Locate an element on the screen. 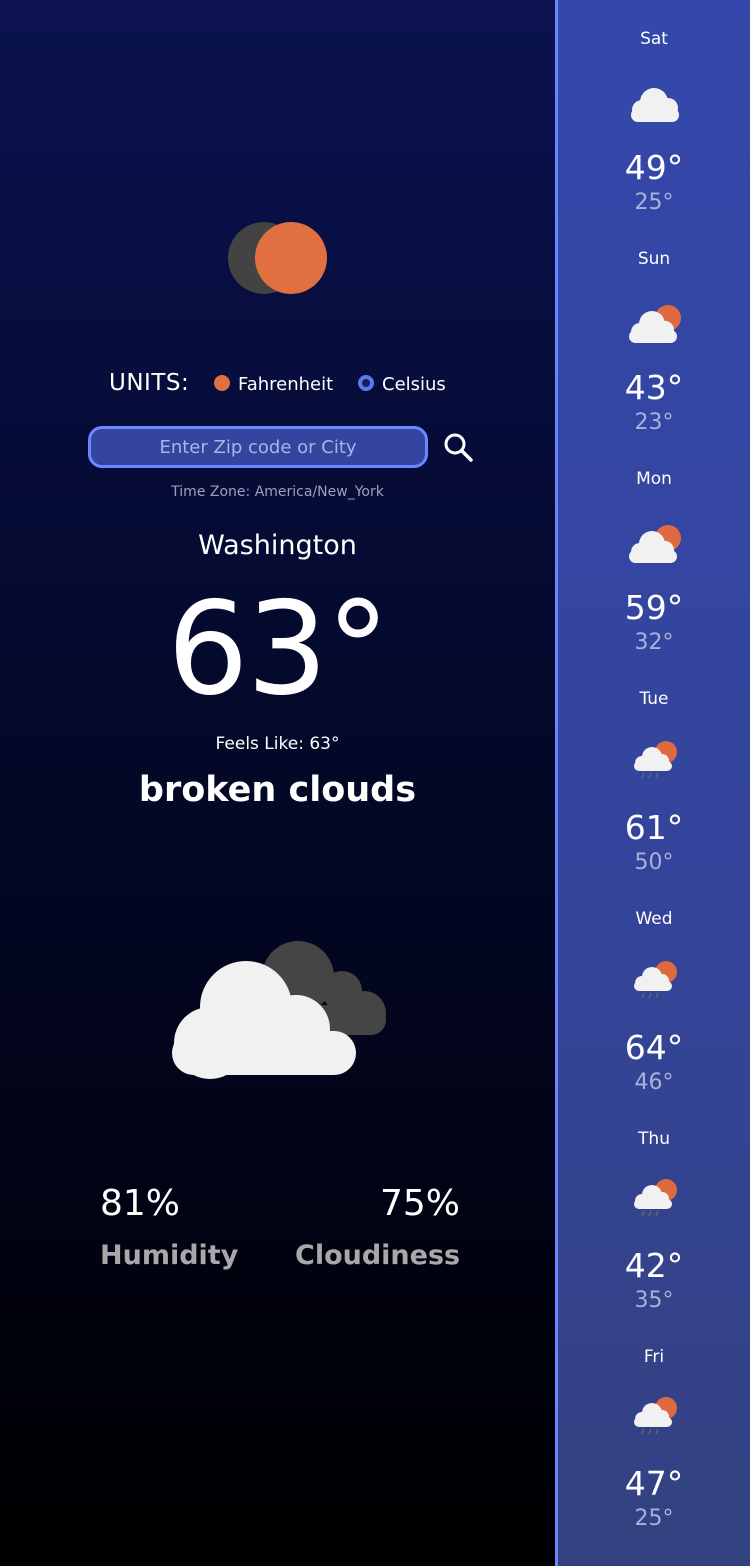 The image size is (750, 1566). feels-like-text: Feels Like: 63° is located at coordinates (277, 744).